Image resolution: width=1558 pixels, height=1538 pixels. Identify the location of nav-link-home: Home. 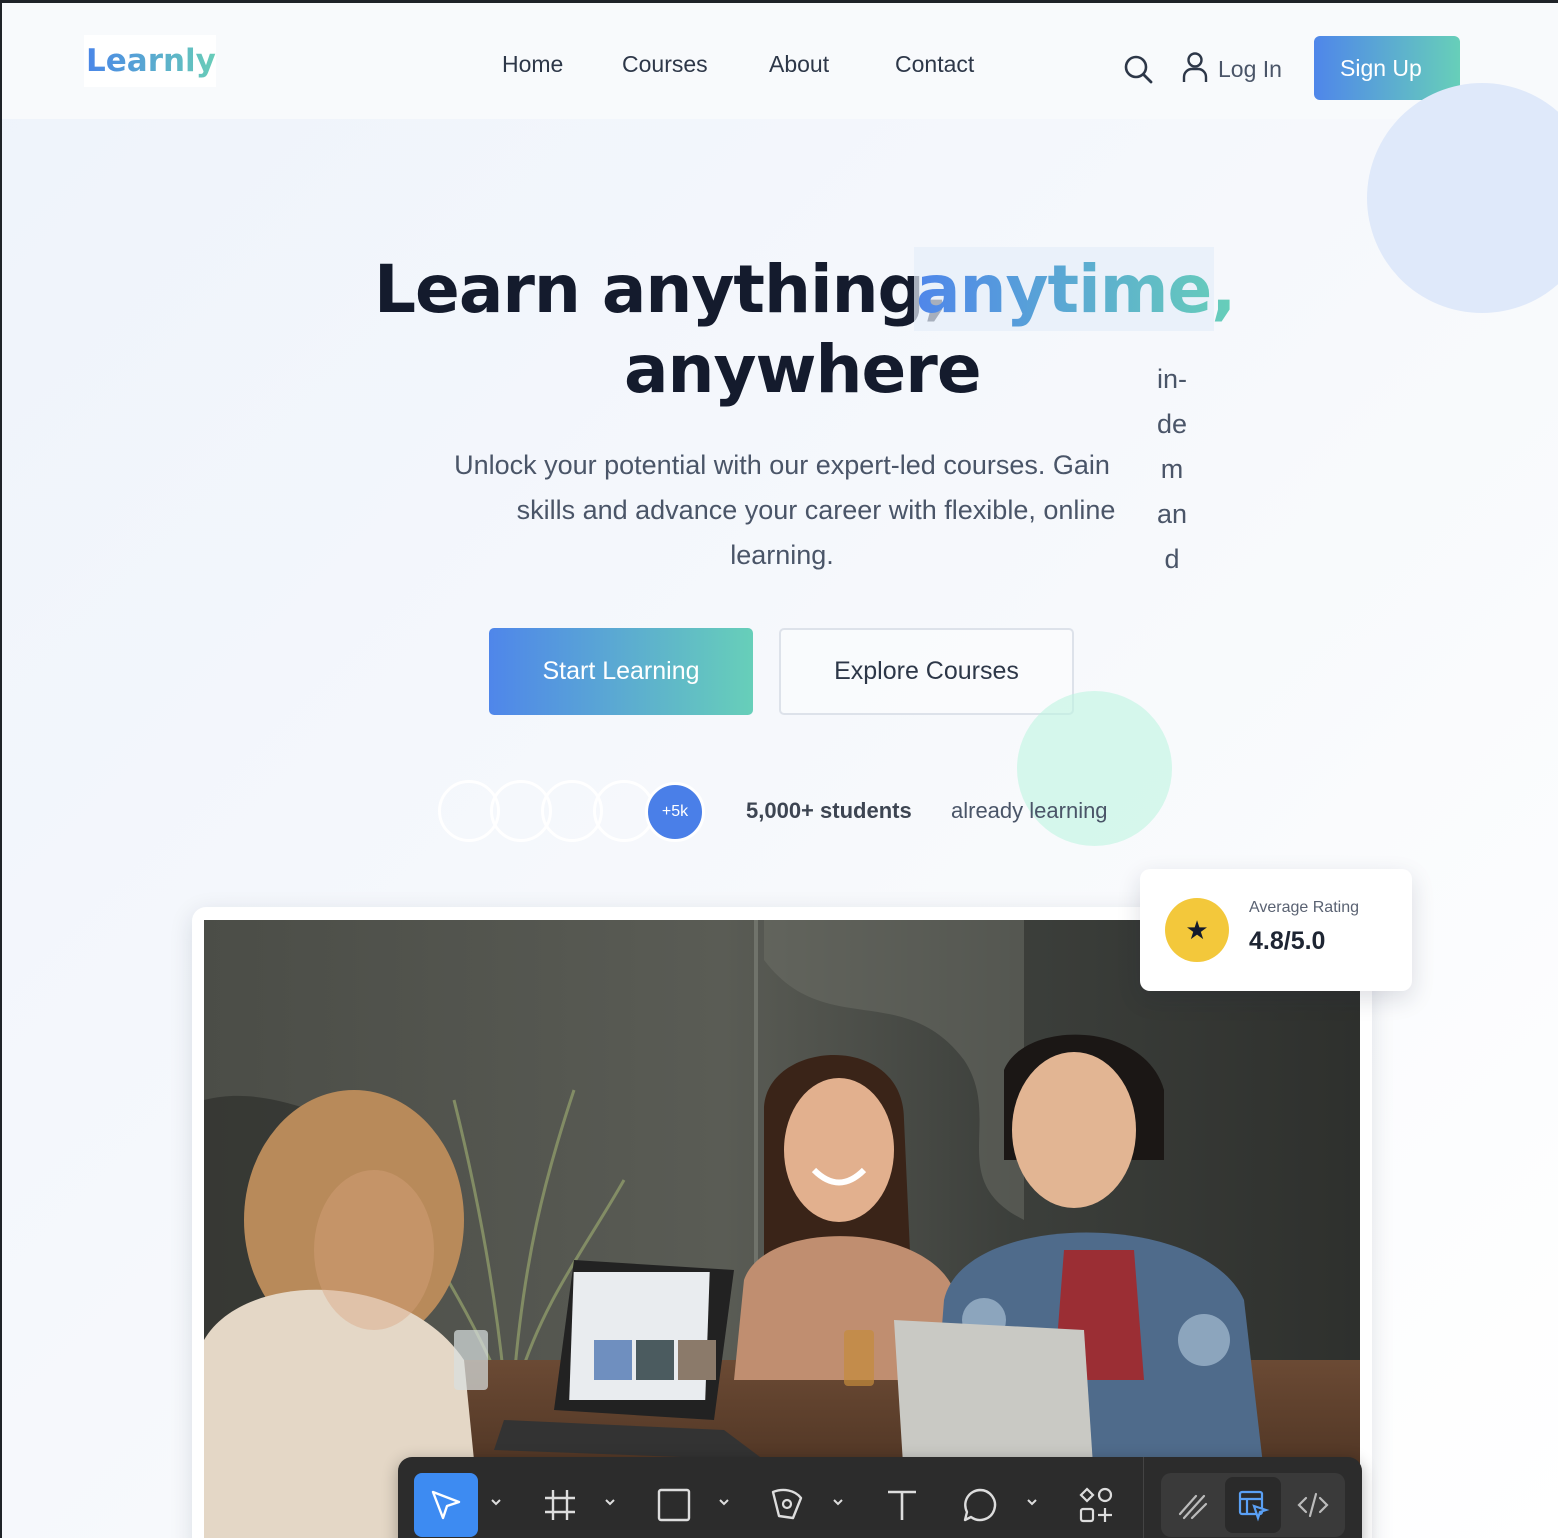
(532, 64).